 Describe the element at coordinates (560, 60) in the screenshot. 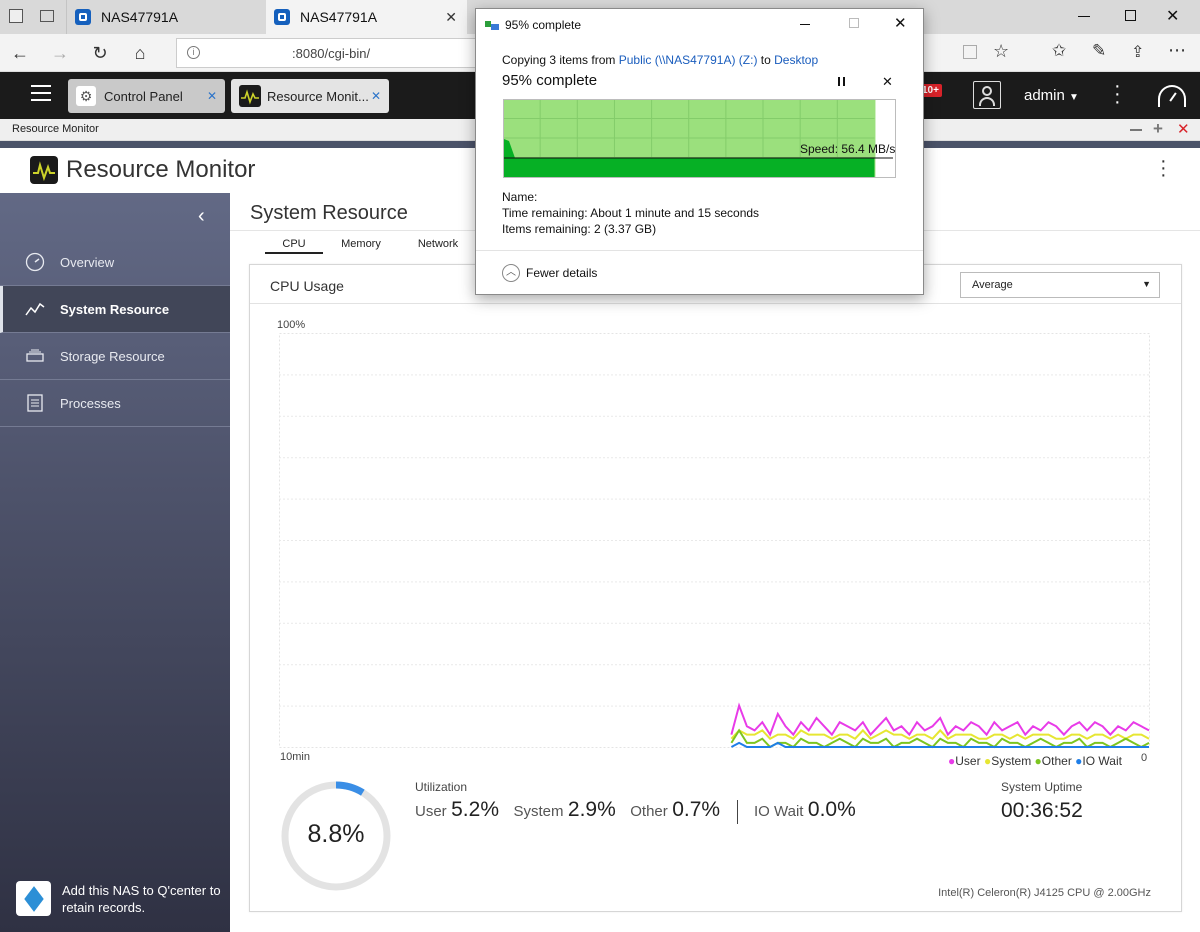

I see `copying-prefix: Copying 3 items from` at that location.